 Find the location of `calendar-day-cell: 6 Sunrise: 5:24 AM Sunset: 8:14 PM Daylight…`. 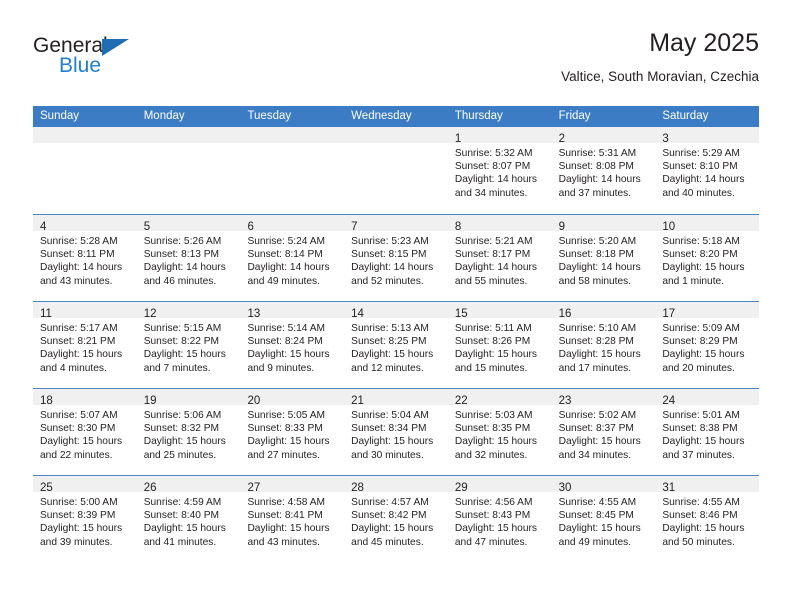

calendar-day-cell: 6 Sunrise: 5:24 AM Sunset: 8:14 PM Daylight… is located at coordinates (292, 258).